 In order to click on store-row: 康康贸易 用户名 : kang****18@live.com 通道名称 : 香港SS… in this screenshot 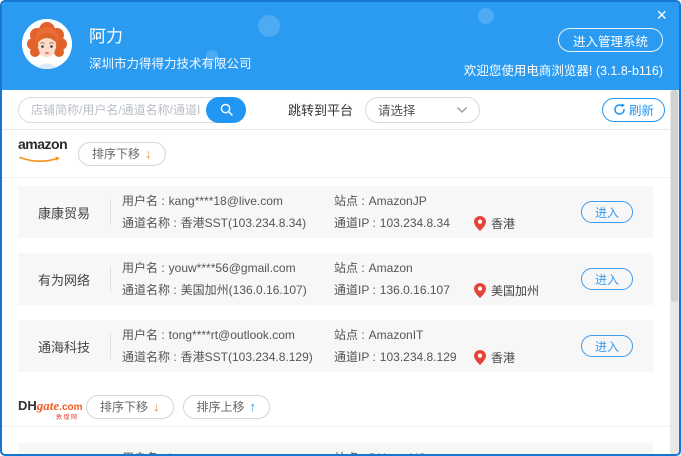, I will do `click(335, 212)`.